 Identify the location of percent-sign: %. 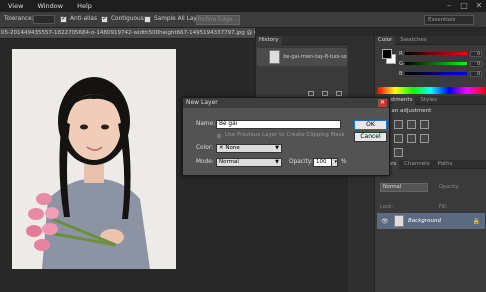
(344, 162).